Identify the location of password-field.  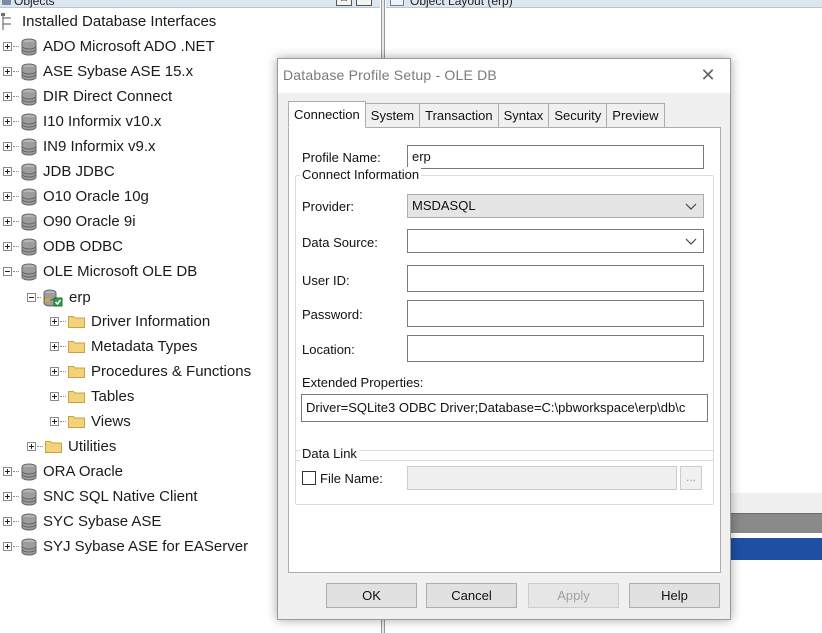
(555, 313).